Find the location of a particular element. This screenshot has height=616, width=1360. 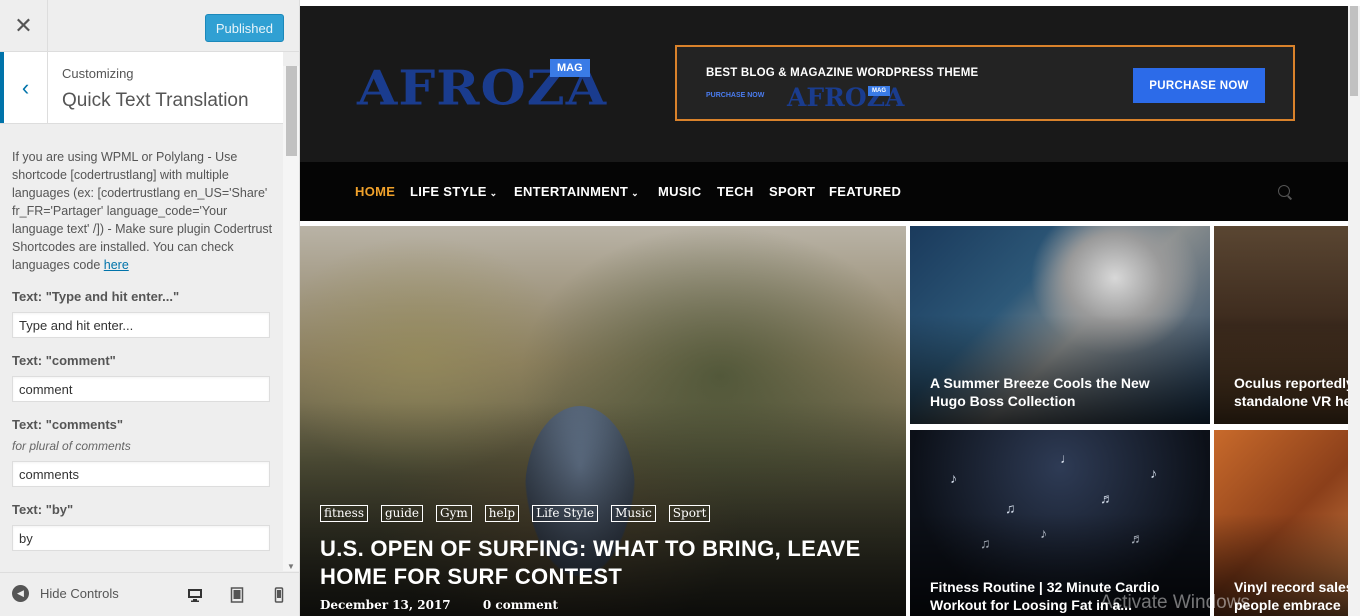

text-type-hit-enter-input is located at coordinates (141, 325).